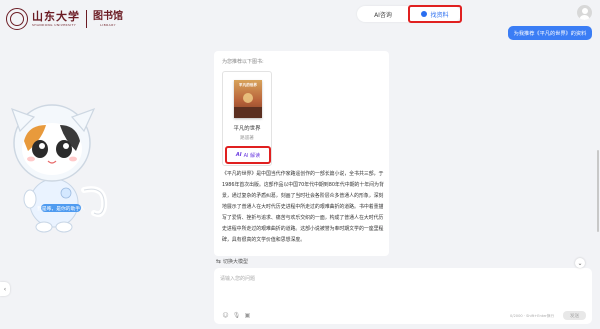 Image resolution: width=600 pixels, height=329 pixels. I want to click on cover-land-shape, so click(248, 112).